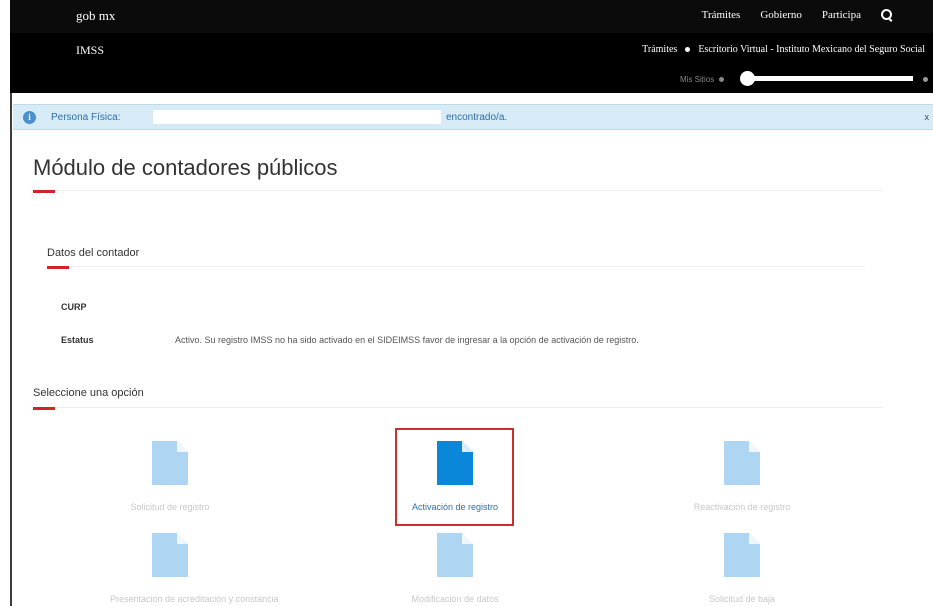 Image resolution: width=933 pixels, height=606 pixels. What do you see at coordinates (742, 599) in the screenshot?
I see `option-label: Solicitud de baja` at bounding box center [742, 599].